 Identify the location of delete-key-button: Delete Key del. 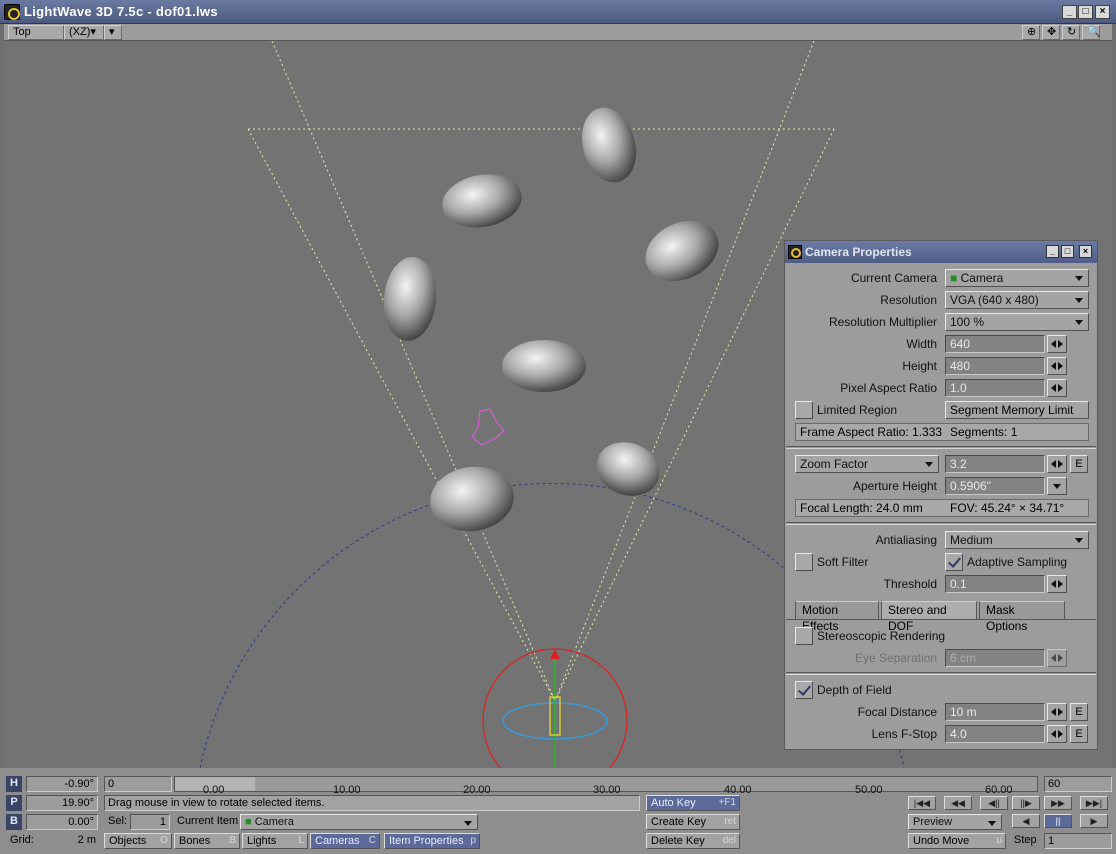
(693, 841).